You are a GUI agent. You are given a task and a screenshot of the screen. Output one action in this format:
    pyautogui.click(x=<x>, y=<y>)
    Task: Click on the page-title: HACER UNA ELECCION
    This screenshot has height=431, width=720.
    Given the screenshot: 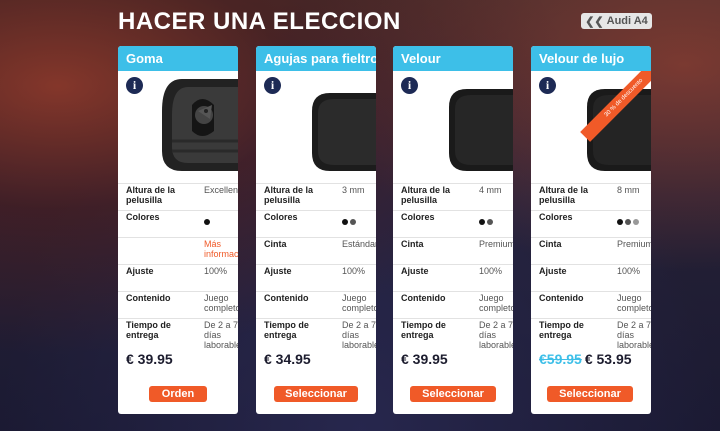 What is the action you would take?
    pyautogui.click(x=259, y=21)
    